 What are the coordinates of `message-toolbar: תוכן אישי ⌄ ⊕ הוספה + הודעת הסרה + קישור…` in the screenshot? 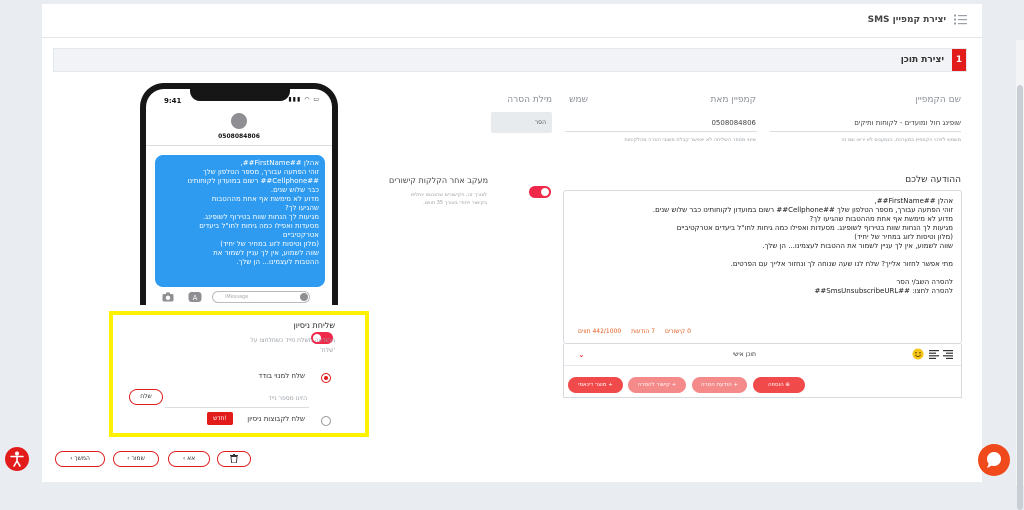 It's located at (762, 371).